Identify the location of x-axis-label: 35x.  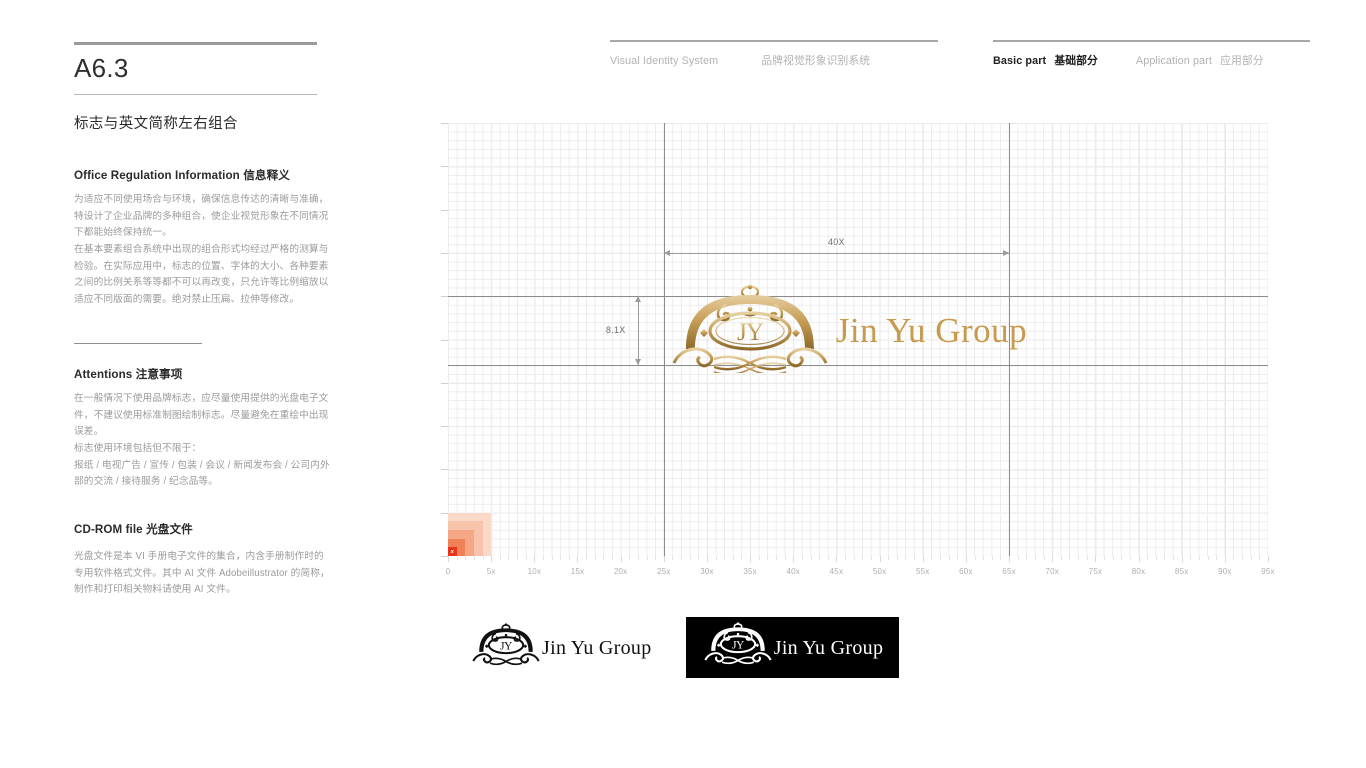
(750, 571).